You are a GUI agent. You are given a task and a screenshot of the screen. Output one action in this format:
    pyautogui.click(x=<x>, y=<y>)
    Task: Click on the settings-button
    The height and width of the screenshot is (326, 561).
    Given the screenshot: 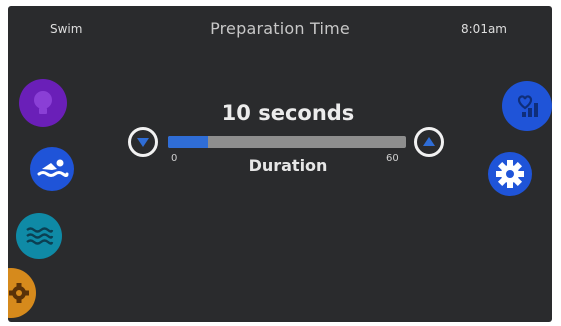 What is the action you would take?
    pyautogui.click(x=510, y=174)
    